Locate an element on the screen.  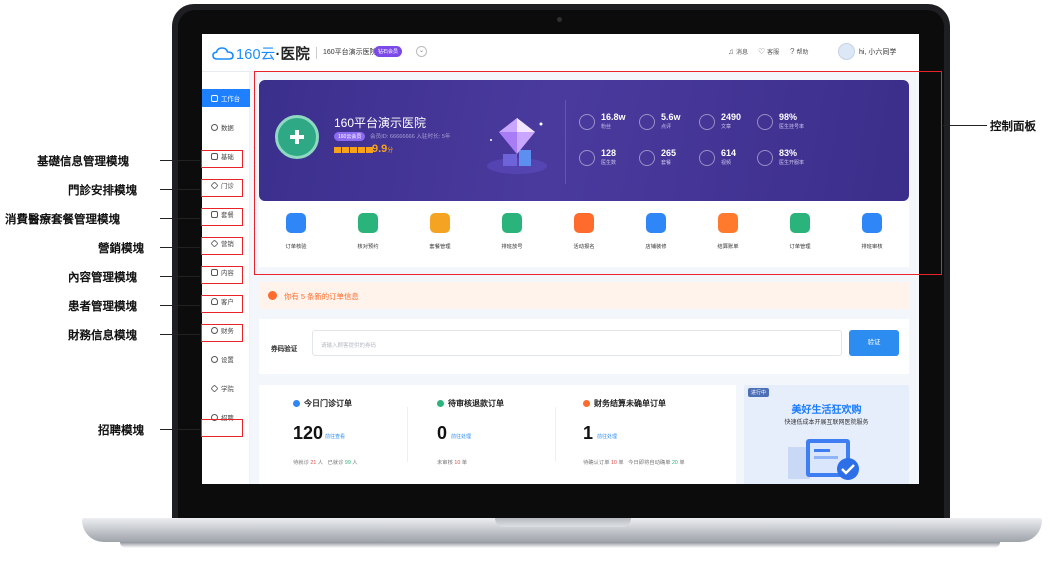
card-title: 今日门诊订单 is located at coordinates (322, 403).